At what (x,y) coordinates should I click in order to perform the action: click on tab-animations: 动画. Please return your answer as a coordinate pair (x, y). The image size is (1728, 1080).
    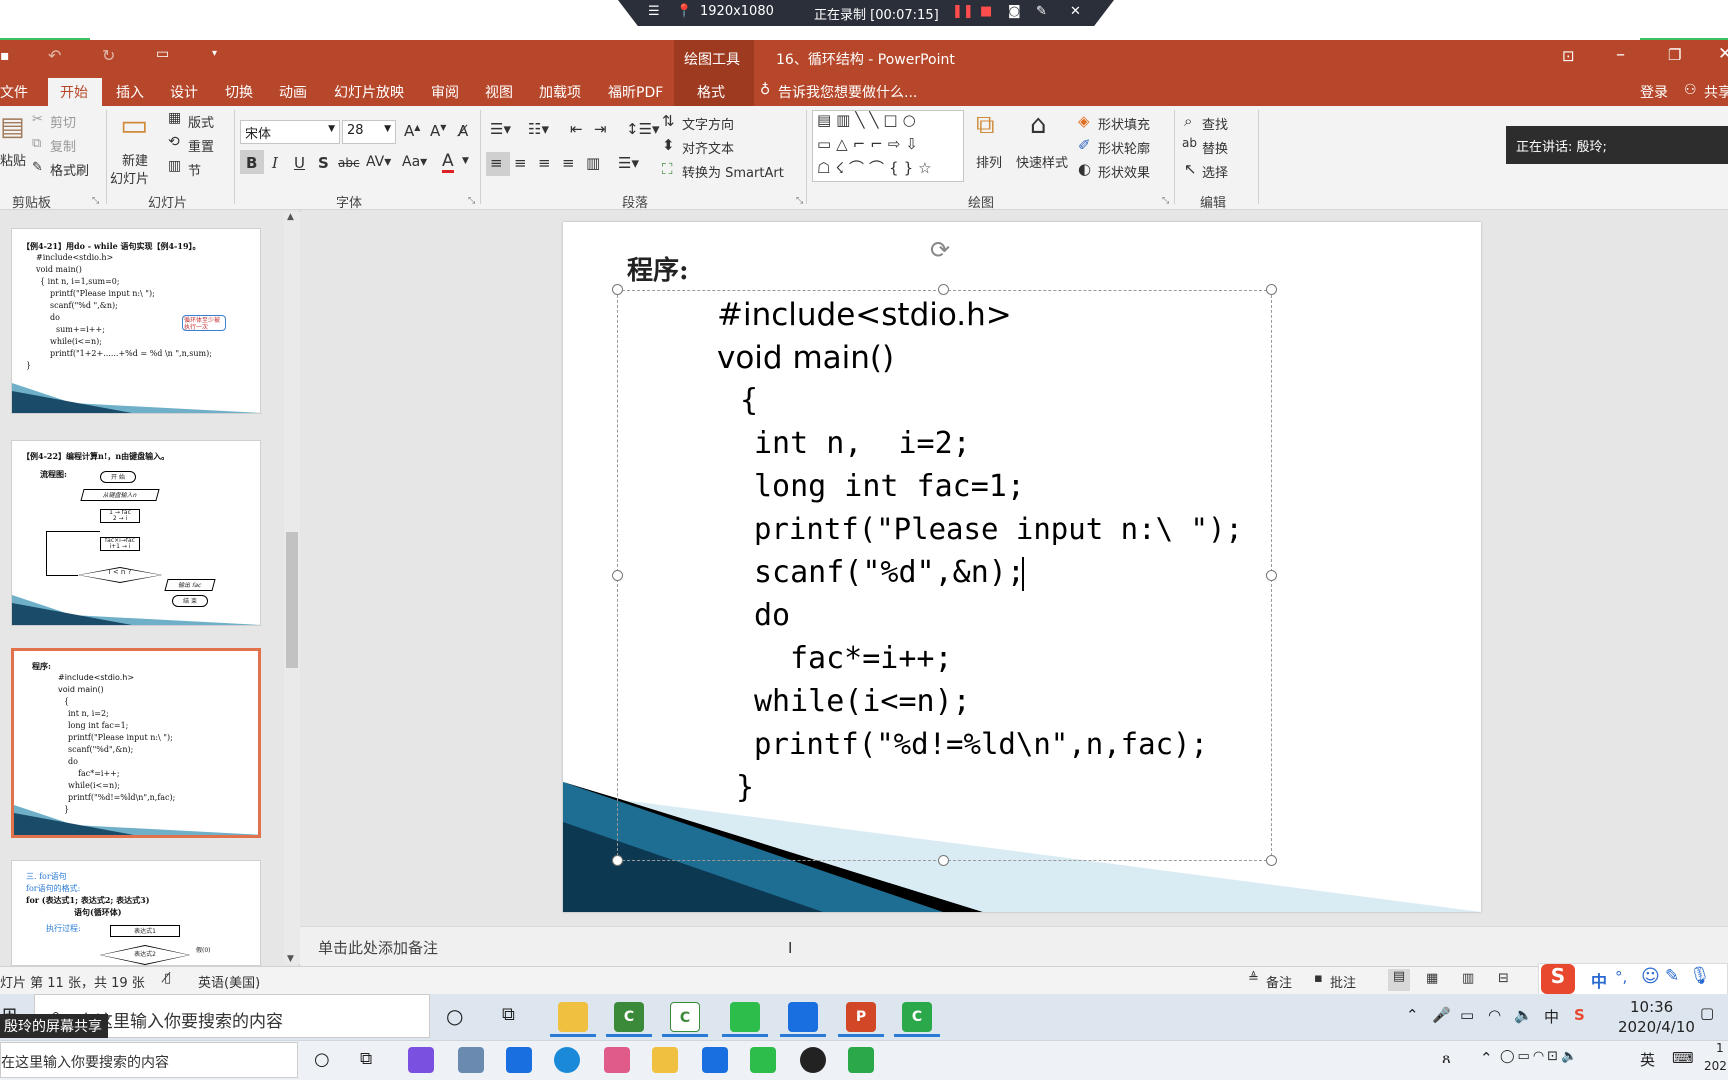
    Looking at the image, I should click on (293, 92).